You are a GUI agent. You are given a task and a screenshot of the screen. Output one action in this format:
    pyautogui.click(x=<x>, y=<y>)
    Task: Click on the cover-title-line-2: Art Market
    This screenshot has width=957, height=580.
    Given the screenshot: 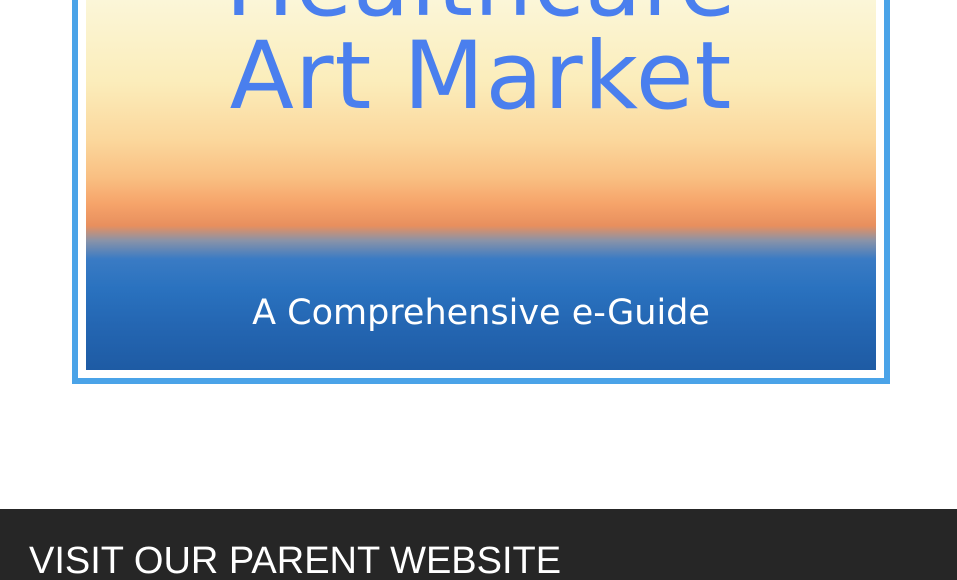 What is the action you would take?
    pyautogui.click(x=481, y=76)
    